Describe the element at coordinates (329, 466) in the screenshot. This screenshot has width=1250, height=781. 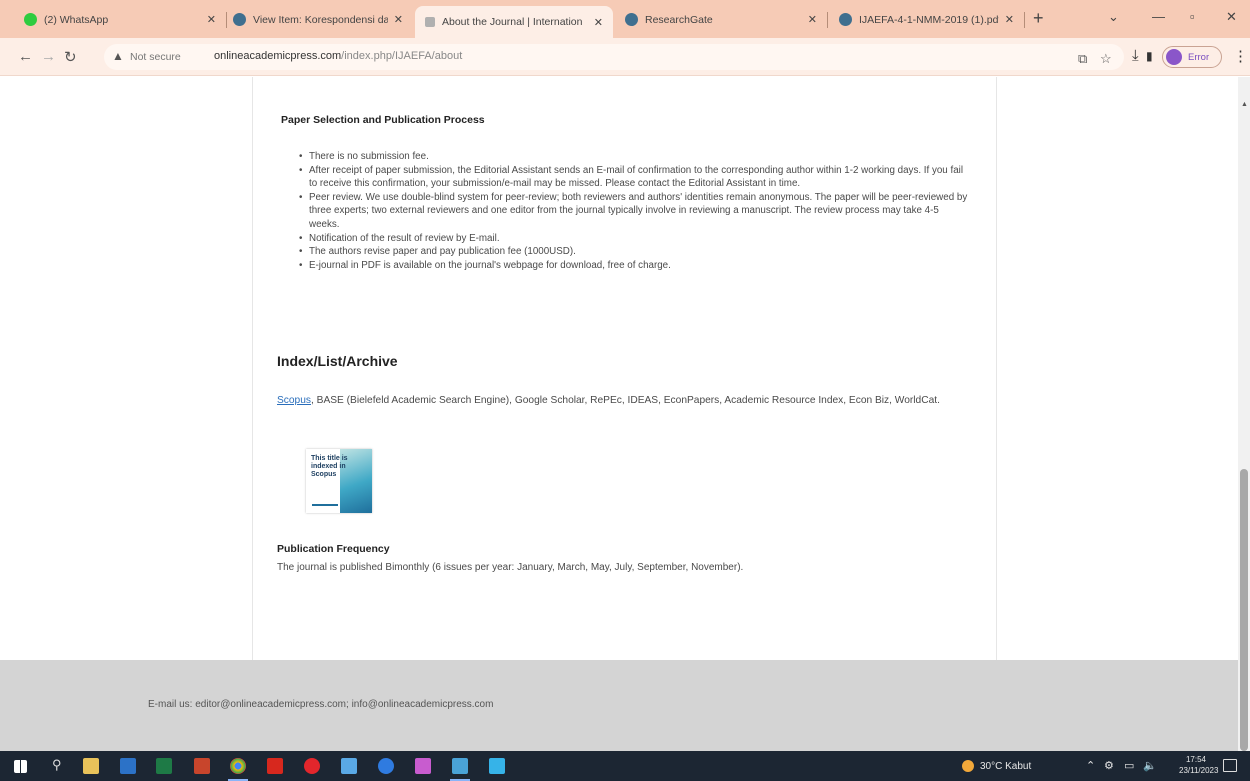
I see `badge-text: This title is indexed in Scopus` at that location.